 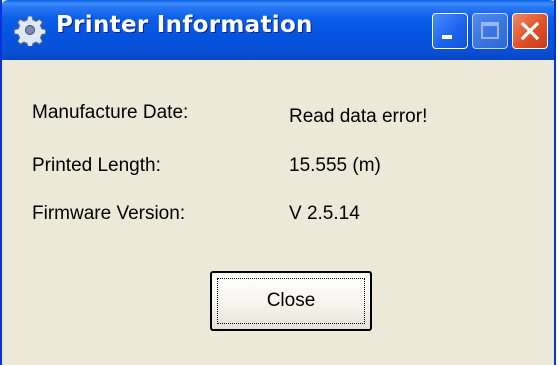 I want to click on gear-icon, so click(x=30, y=31).